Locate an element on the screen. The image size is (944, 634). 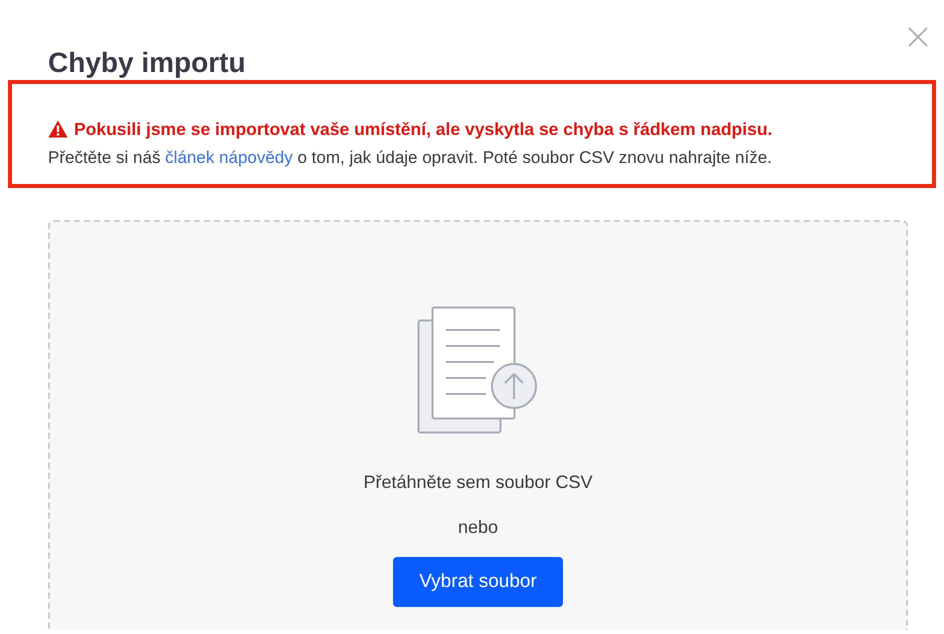
choose-file-button: Vybrat soubor is located at coordinates (478, 582).